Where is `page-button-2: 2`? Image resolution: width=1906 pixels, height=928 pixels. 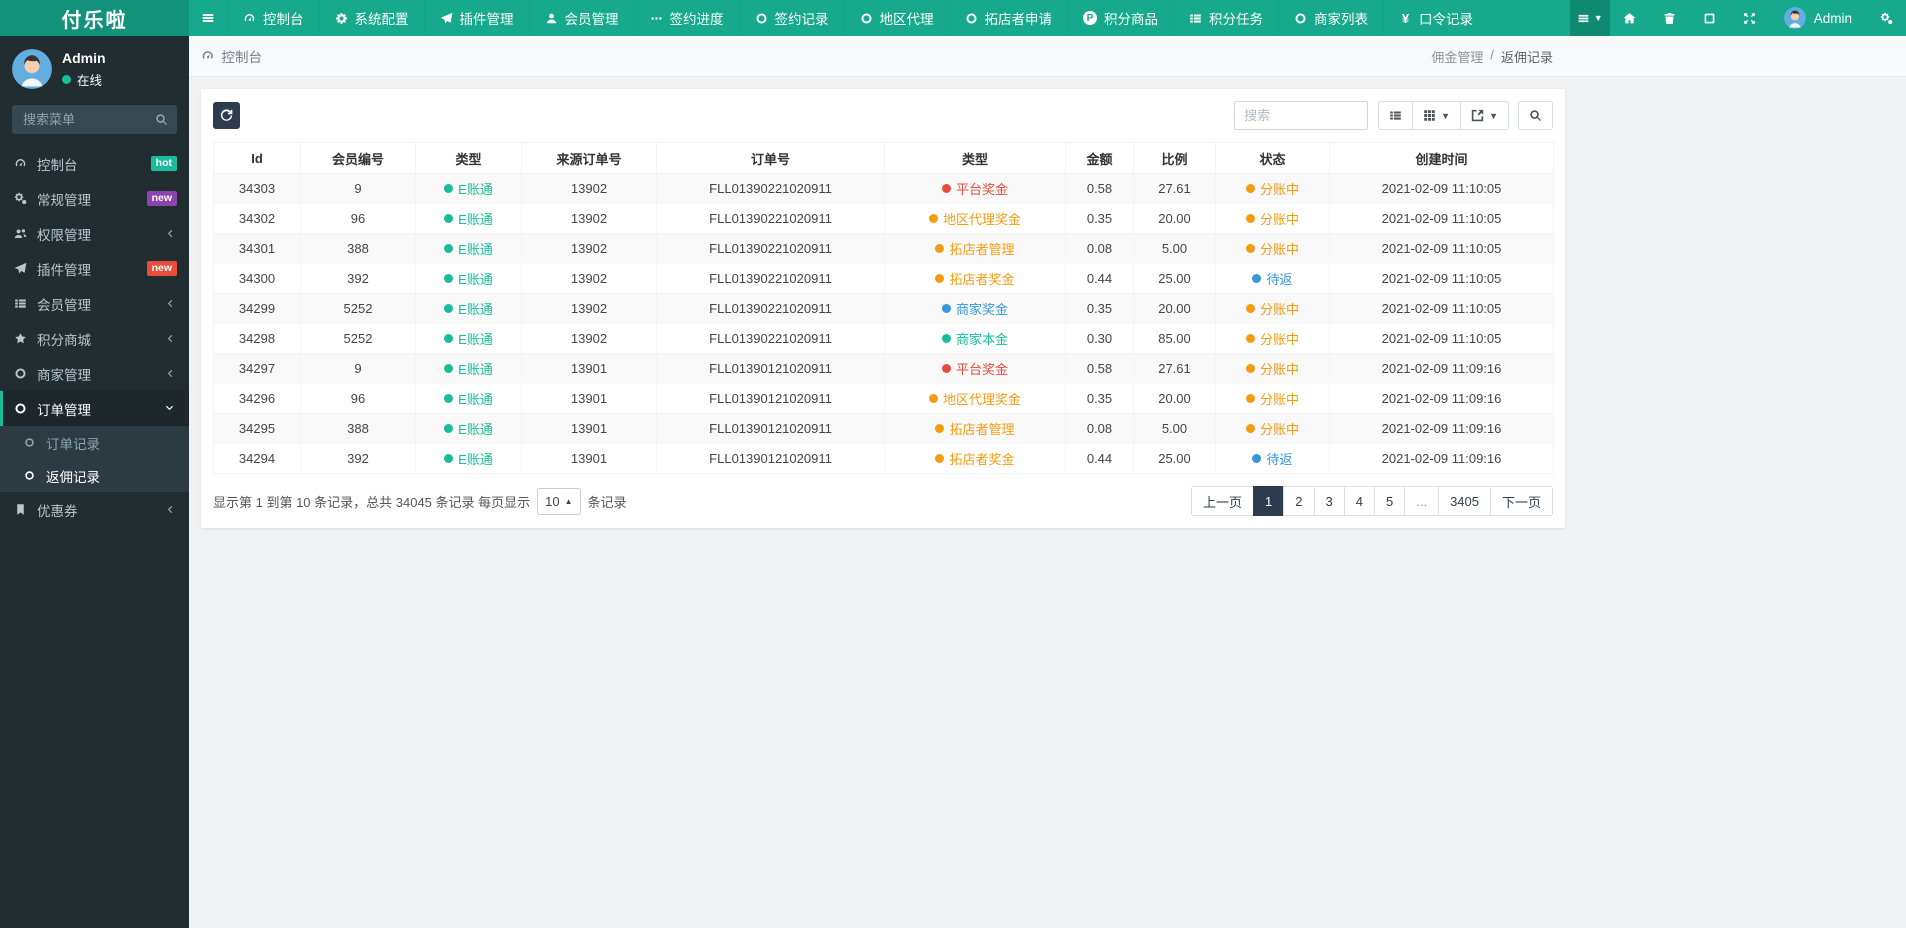 page-button-2: 2 is located at coordinates (1299, 501).